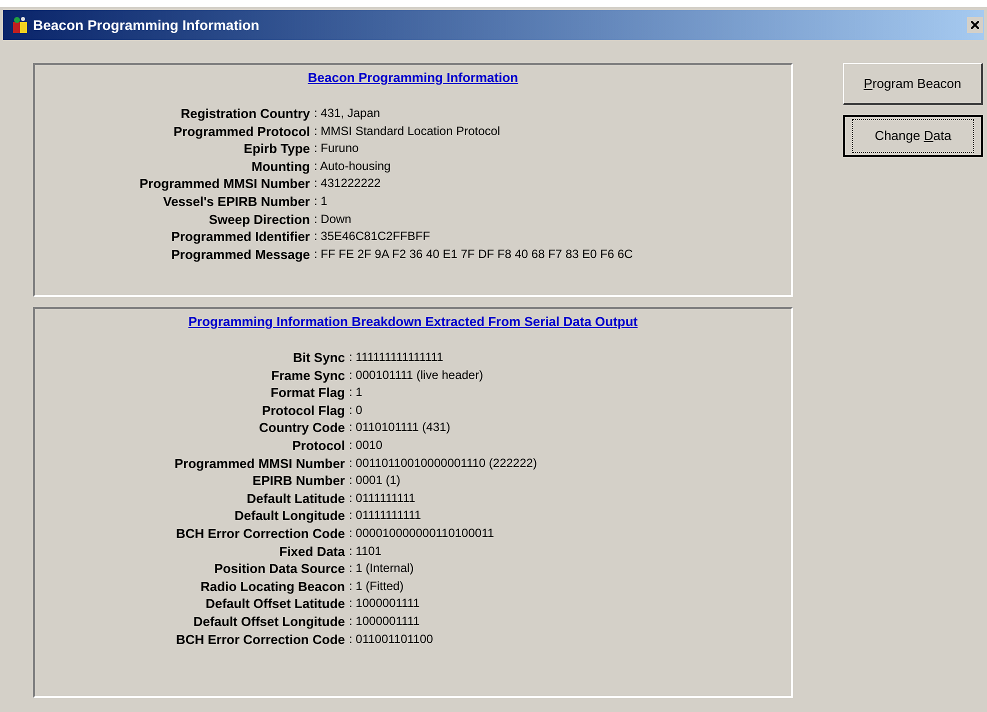 This screenshot has width=987, height=712. I want to click on field-value: : 0001 (1), so click(375, 481).